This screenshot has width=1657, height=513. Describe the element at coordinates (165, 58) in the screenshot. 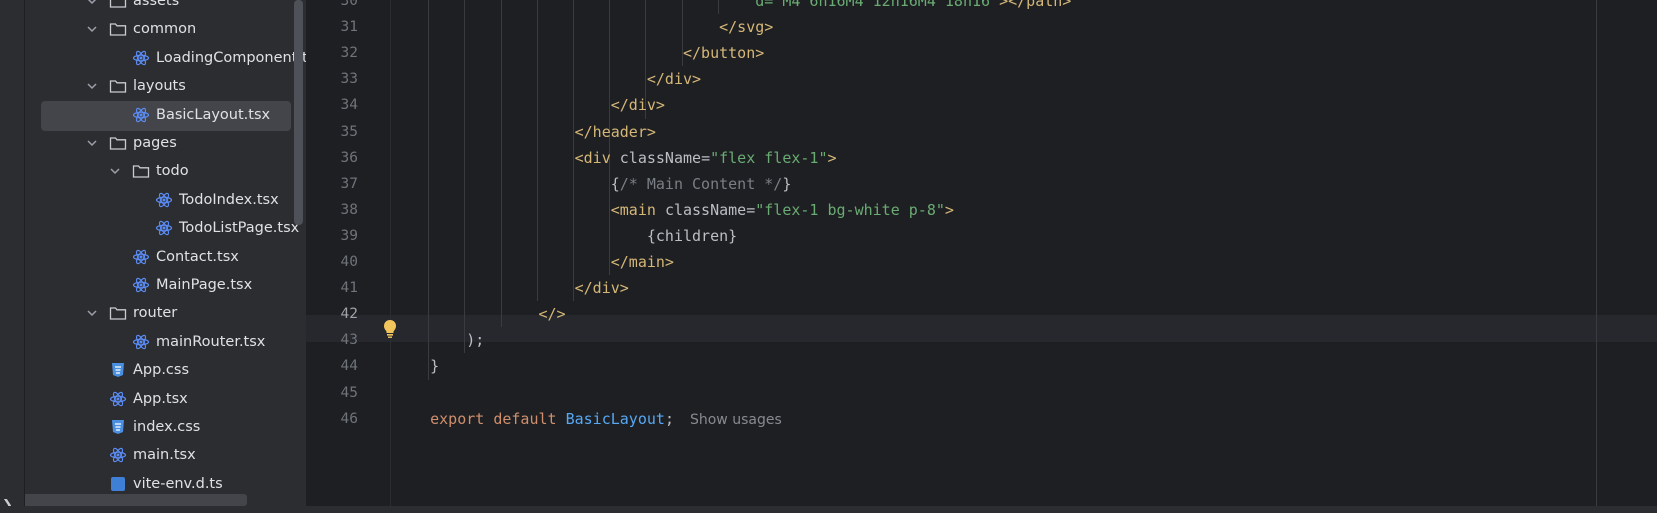

I see `tree-item: LoadingComponent.tsx` at that location.